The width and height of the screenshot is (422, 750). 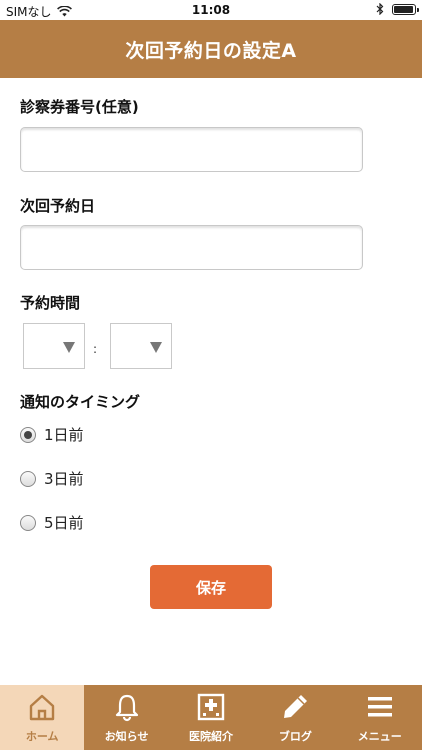 I want to click on menu-icon, so click(x=380, y=707).